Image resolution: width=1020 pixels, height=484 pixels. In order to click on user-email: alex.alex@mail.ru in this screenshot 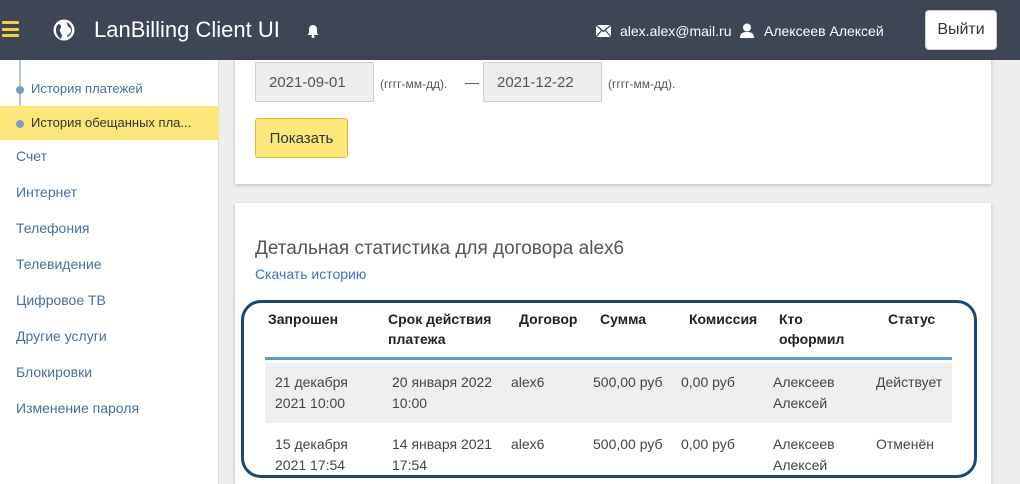, I will do `click(676, 31)`.